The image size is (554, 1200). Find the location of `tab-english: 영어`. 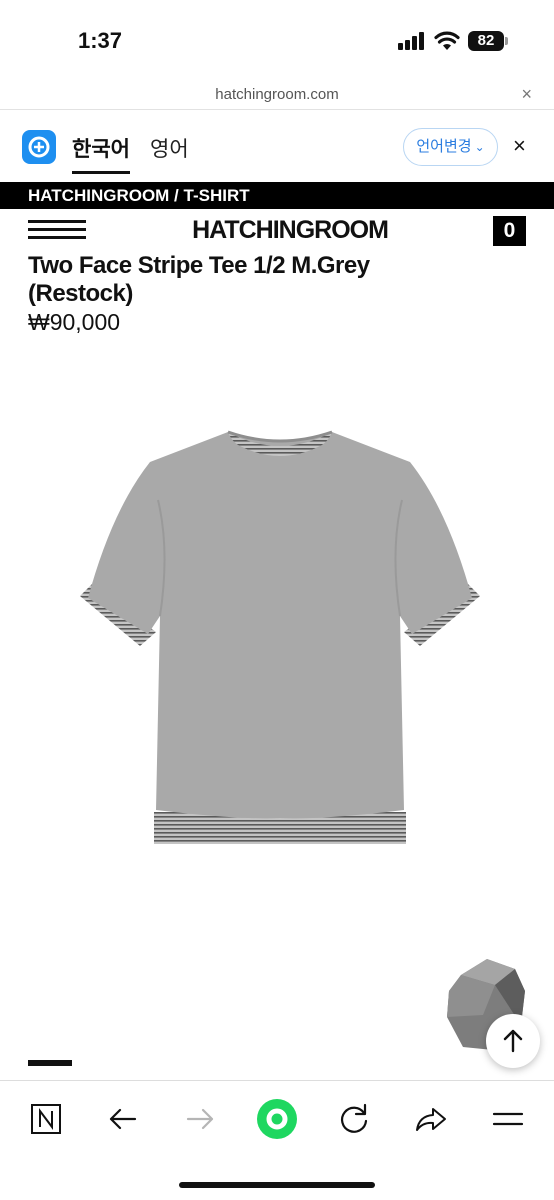

tab-english: 영어 is located at coordinates (169, 148).